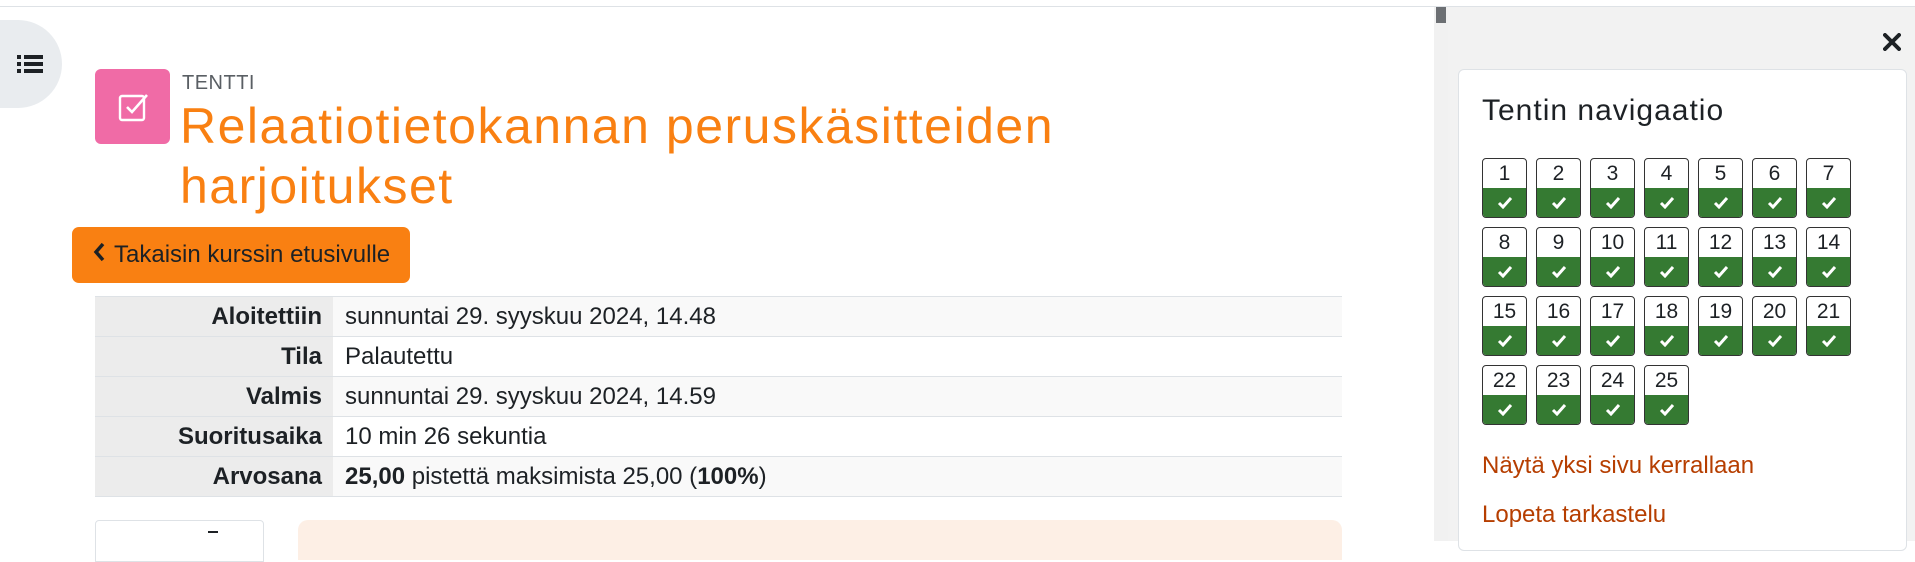 This screenshot has height=562, width=1915. I want to click on question-number: 18, so click(1666, 311).